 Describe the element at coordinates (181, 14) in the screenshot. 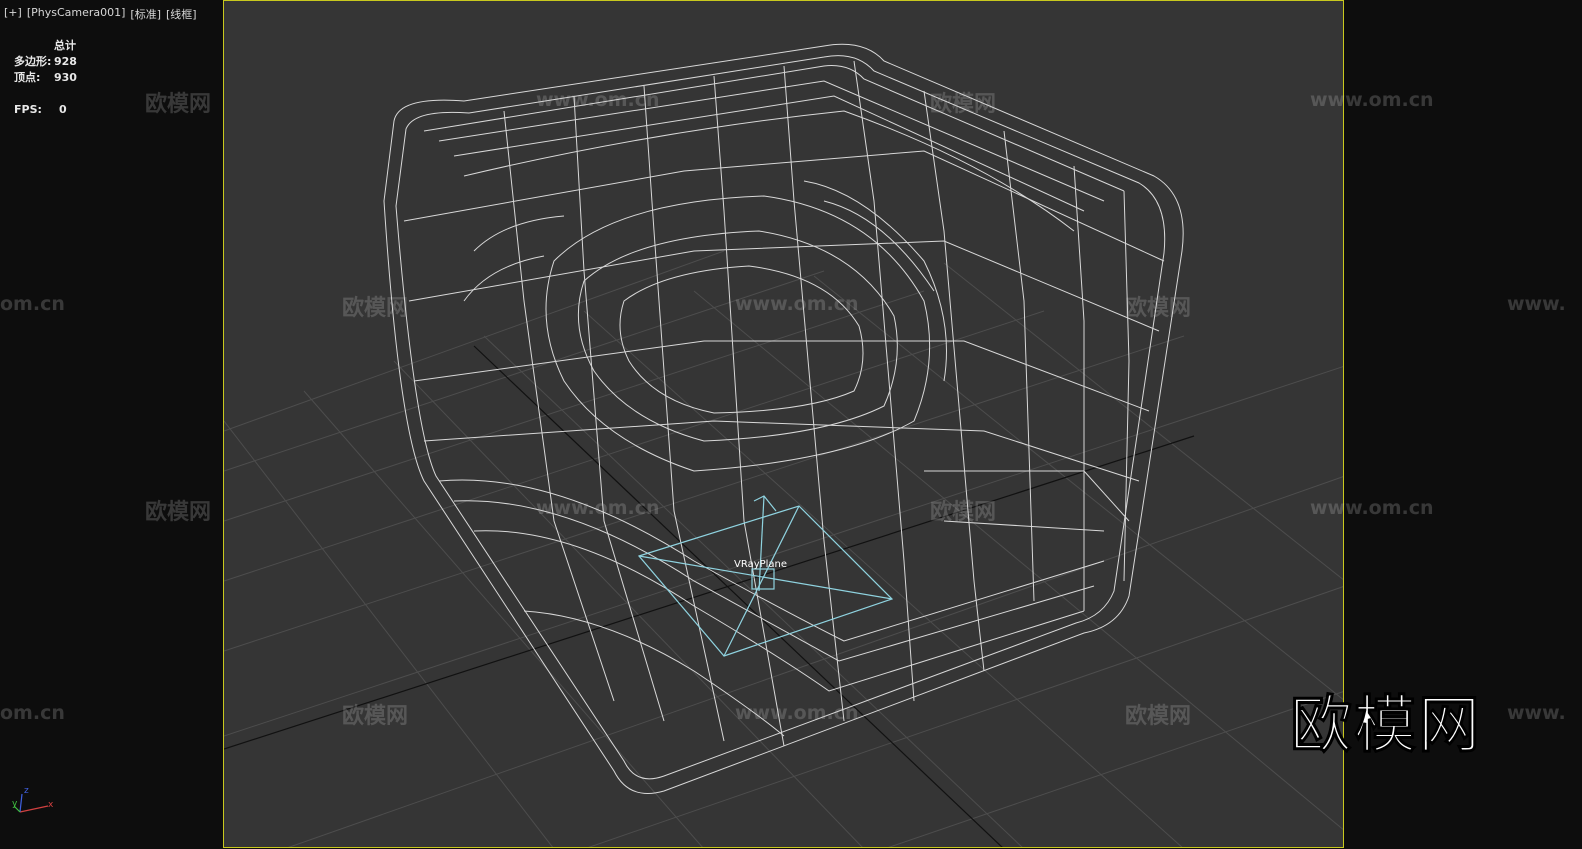

I see `display-mode-menu-button: [线框]` at that location.